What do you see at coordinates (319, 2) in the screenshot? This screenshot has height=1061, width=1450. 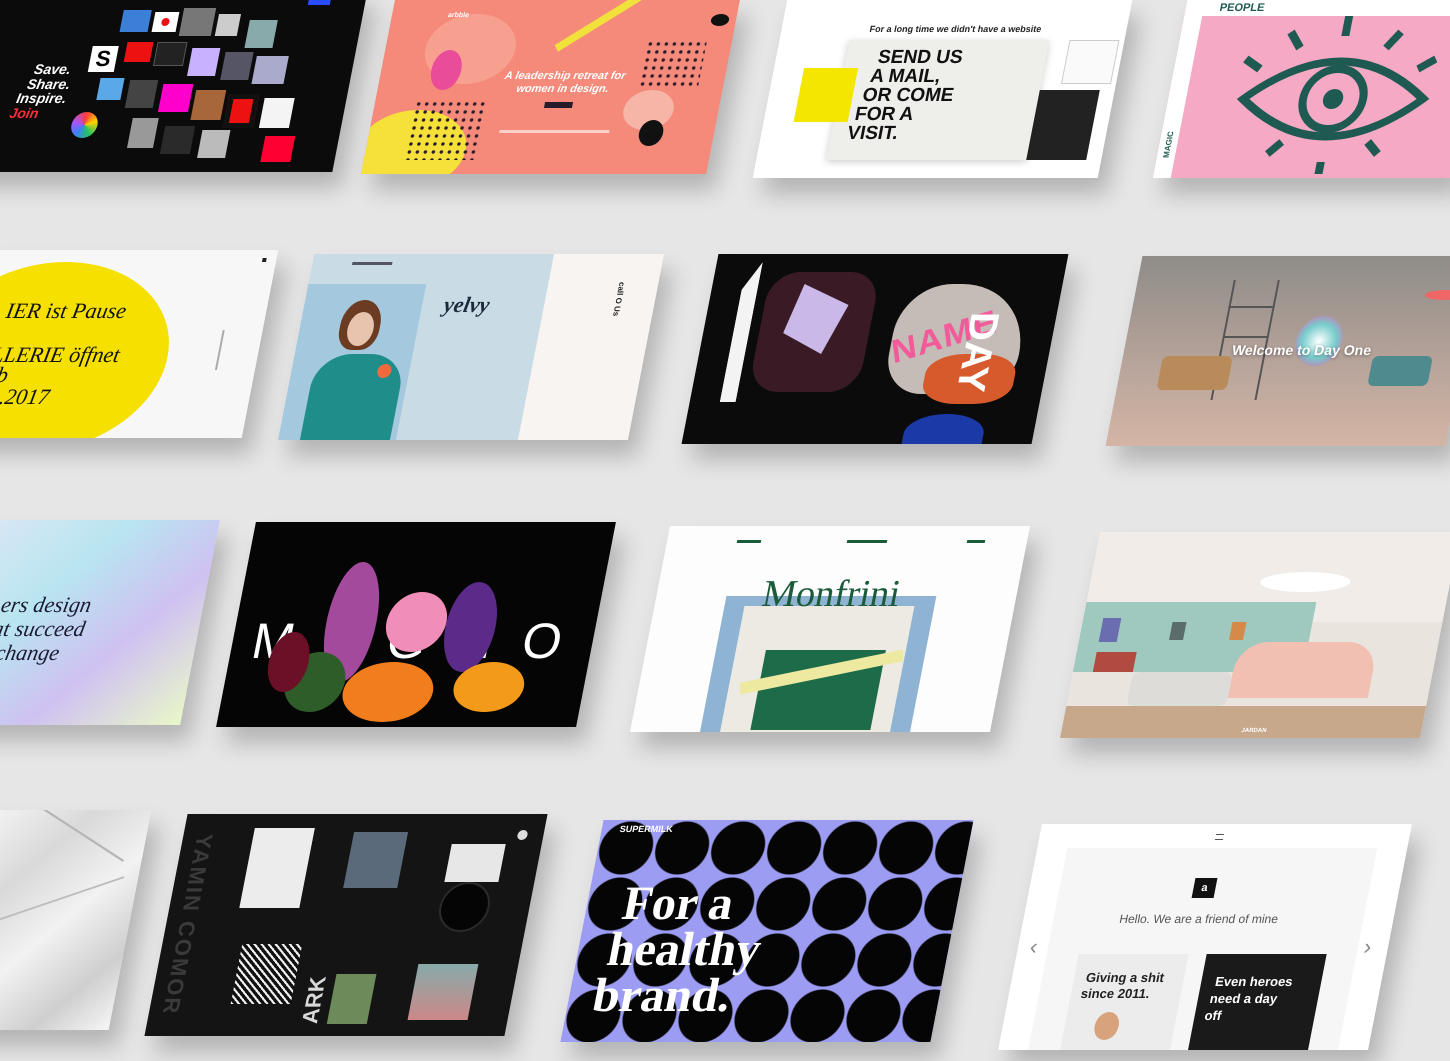 I see `signup-button` at bounding box center [319, 2].